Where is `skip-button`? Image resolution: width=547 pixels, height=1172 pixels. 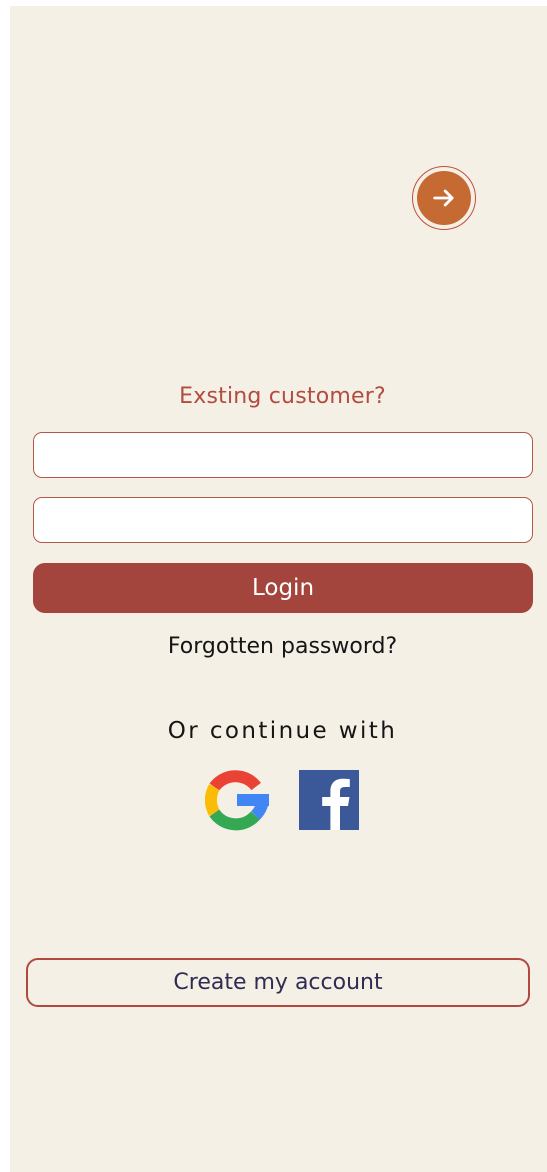
skip-button is located at coordinates (444, 198).